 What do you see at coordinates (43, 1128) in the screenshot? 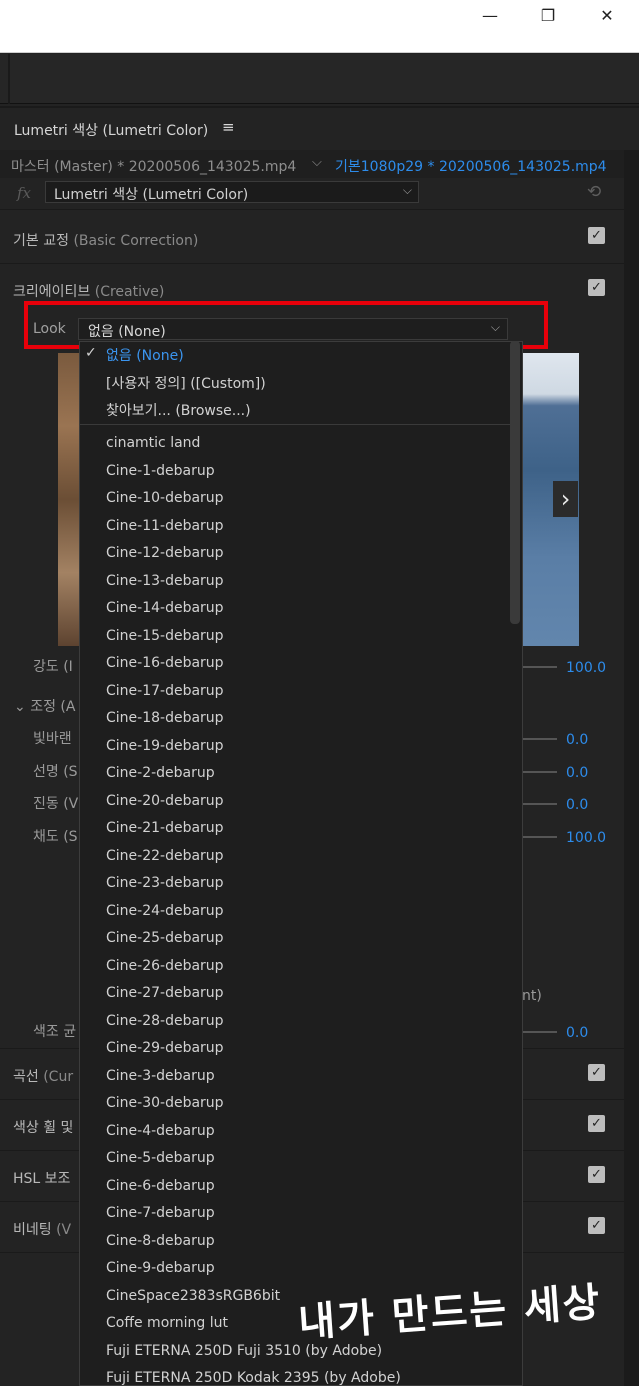
I see `section-label: 색상 휠 및` at bounding box center [43, 1128].